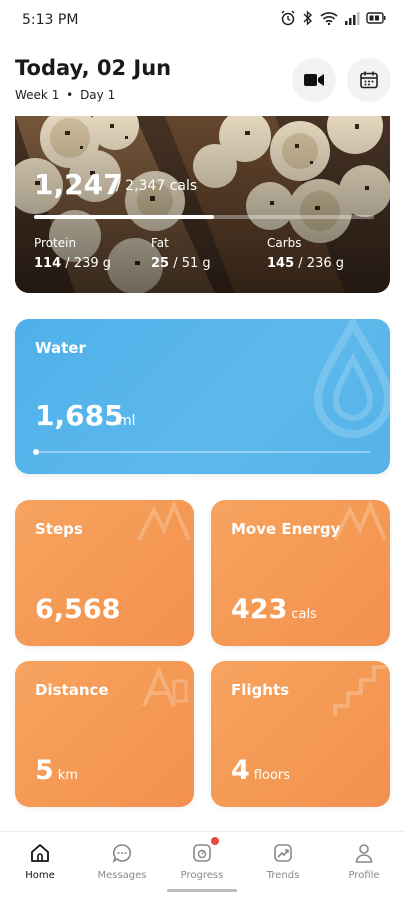 The image size is (404, 900). I want to click on distance-watermark-icon, so click(165, 686).